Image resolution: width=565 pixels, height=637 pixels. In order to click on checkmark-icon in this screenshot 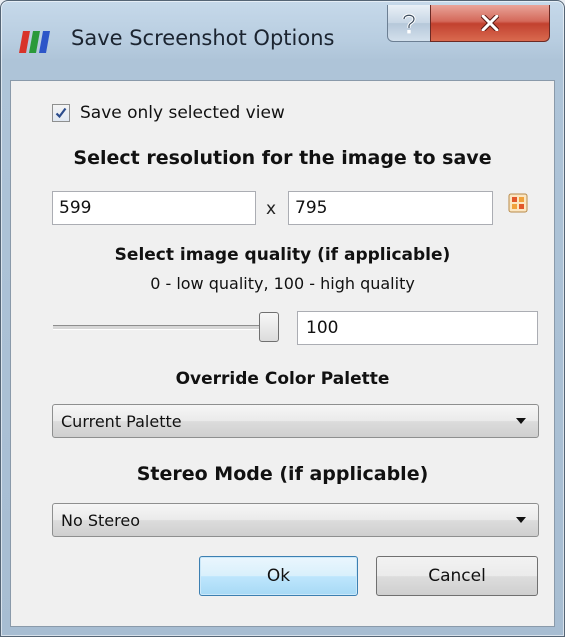, I will do `click(61, 113)`.